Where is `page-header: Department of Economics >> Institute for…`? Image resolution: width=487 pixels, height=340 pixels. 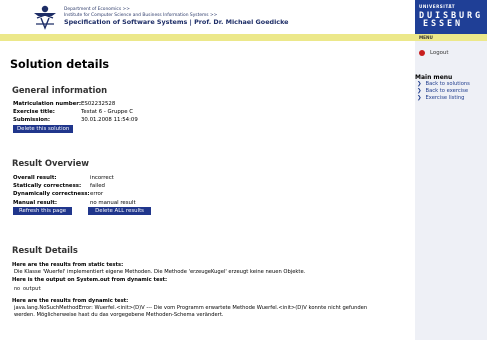
page-header: Department of Economics >> Institute for… is located at coordinates (243, 17).